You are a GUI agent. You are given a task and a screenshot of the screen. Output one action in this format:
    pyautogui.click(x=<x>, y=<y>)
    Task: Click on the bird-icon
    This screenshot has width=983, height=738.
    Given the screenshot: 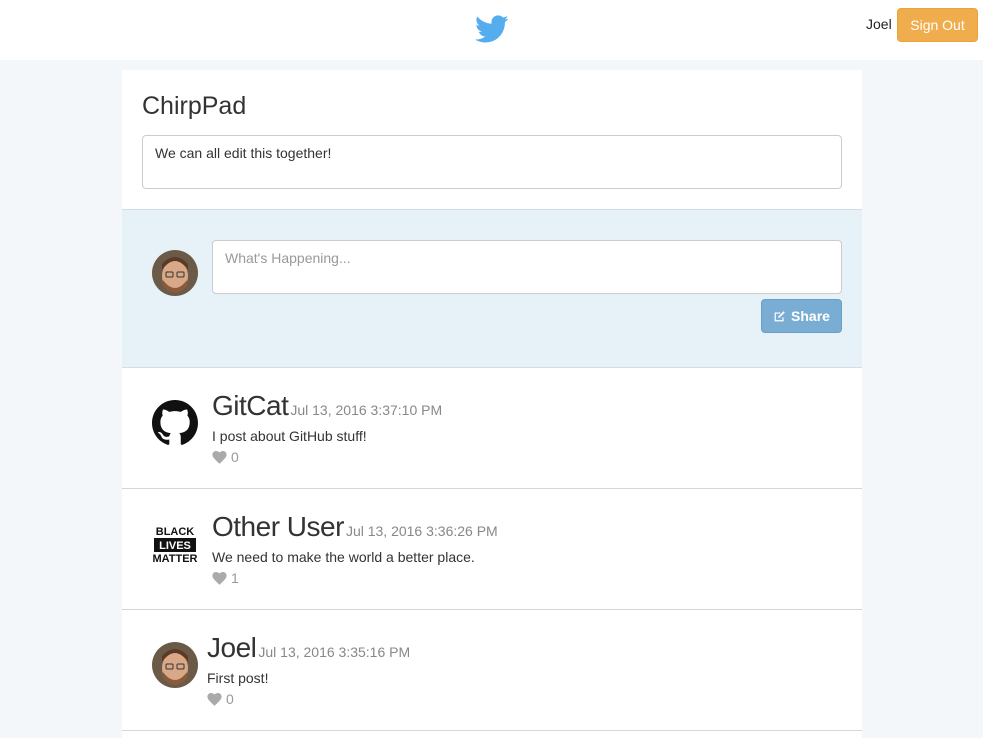 What is the action you would take?
    pyautogui.click(x=492, y=29)
    